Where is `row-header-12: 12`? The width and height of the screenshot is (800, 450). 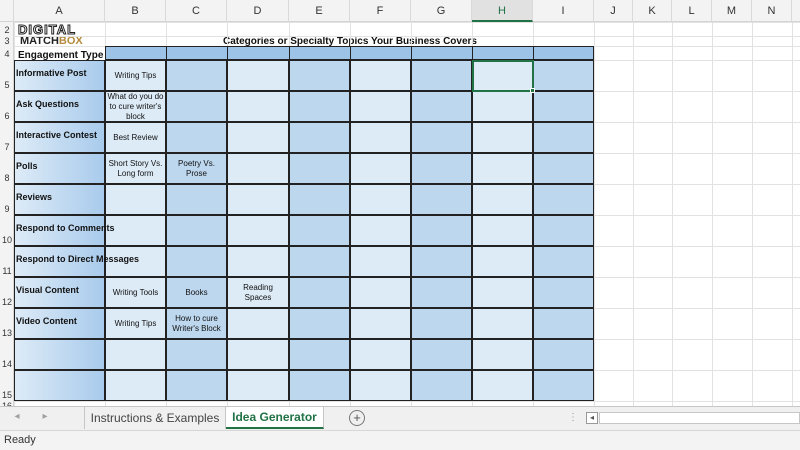 row-header-12: 12 is located at coordinates (6, 292).